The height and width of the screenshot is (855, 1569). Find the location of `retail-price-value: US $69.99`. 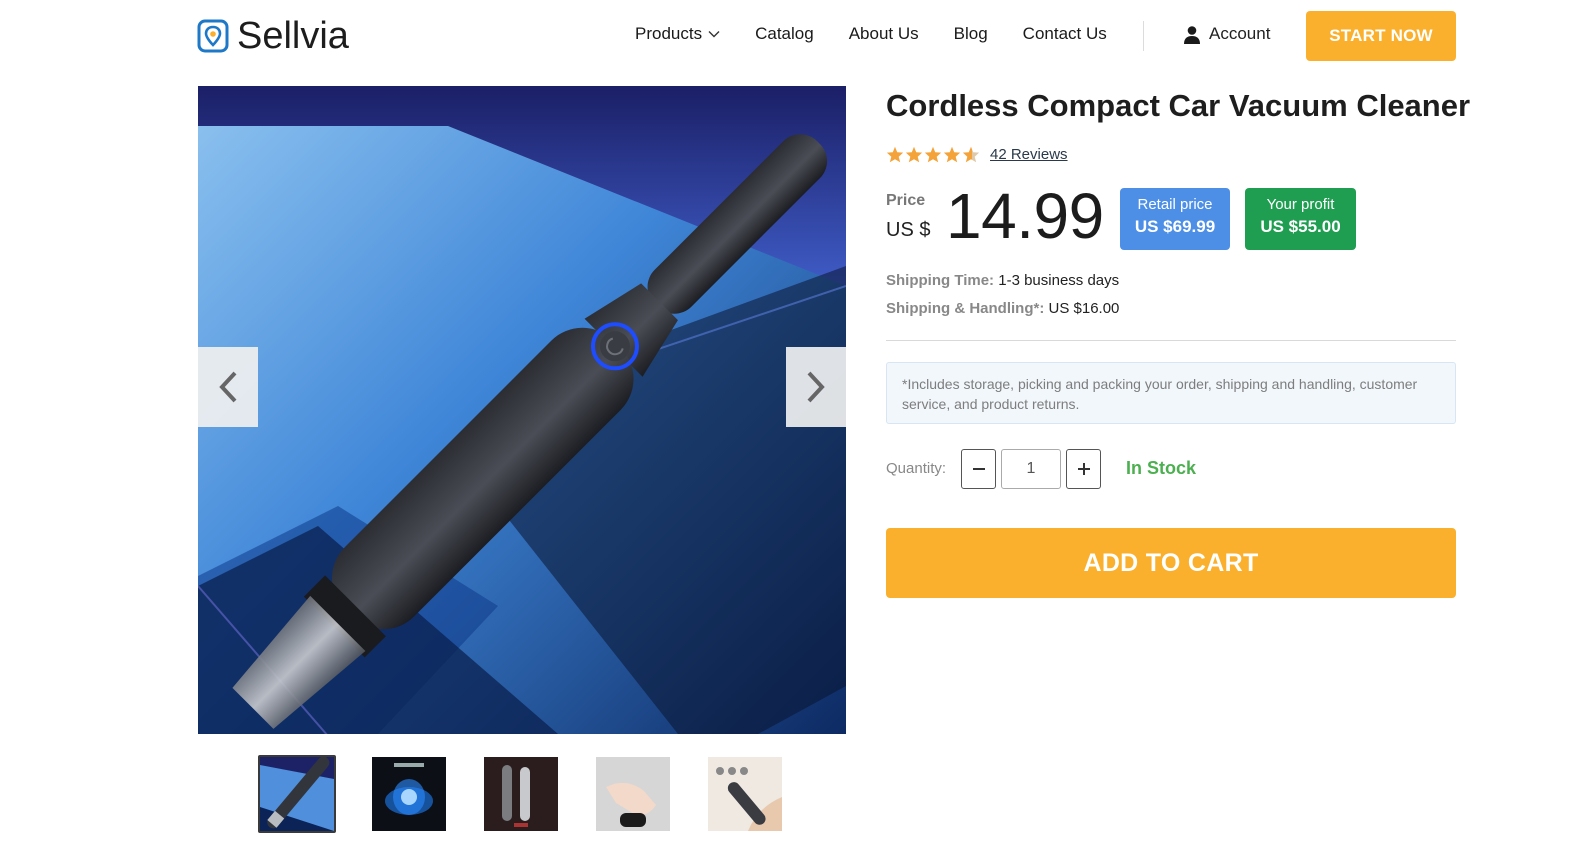

retail-price-value: US $69.99 is located at coordinates (1175, 226).